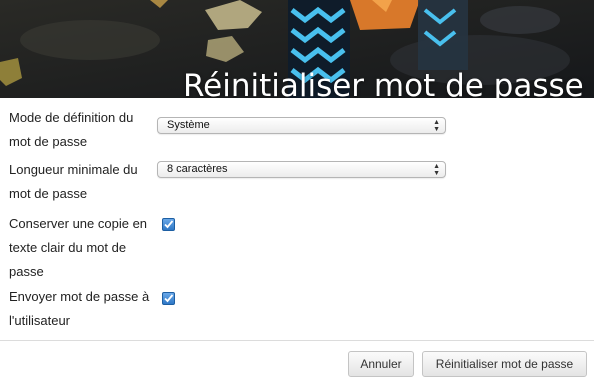 The width and height of the screenshot is (594, 384). What do you see at coordinates (197, 169) in the screenshot?
I see `length-select-value: 8 caractères` at bounding box center [197, 169].